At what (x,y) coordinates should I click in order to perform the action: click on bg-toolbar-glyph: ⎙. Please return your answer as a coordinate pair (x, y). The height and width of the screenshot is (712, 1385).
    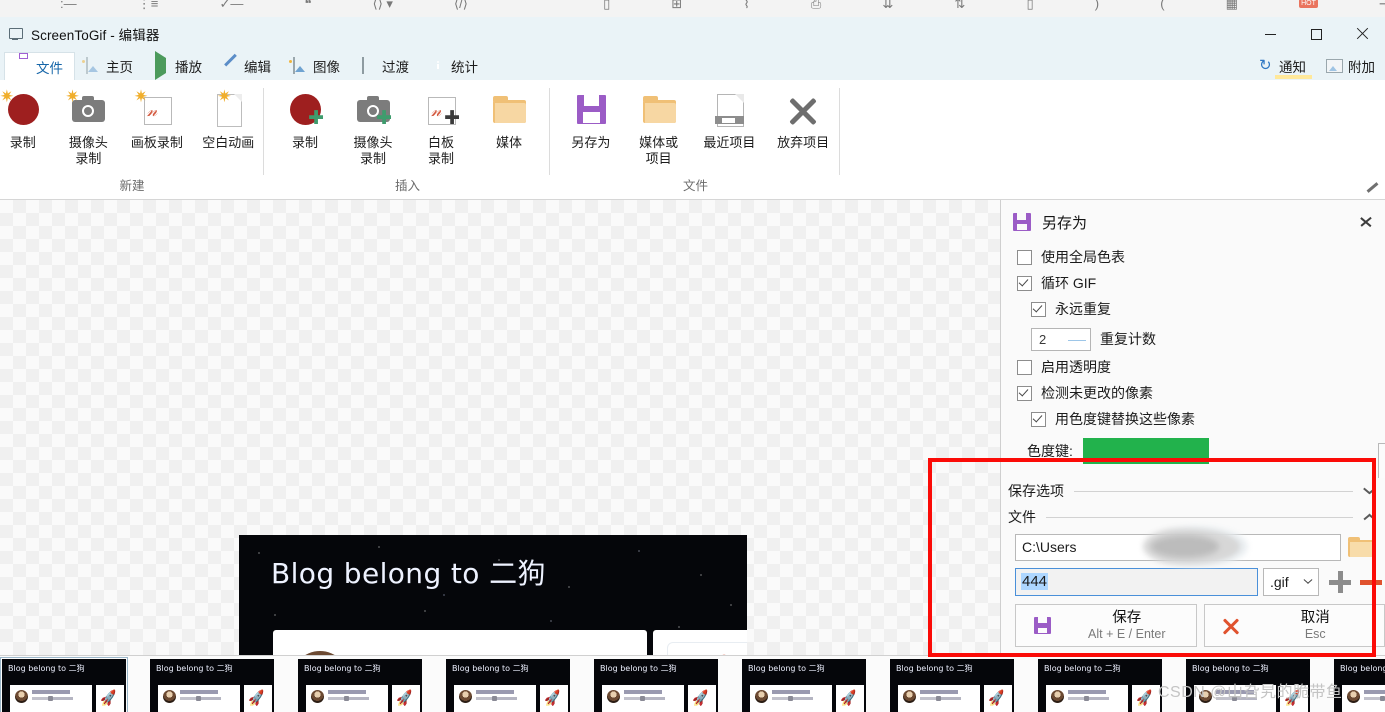
    Looking at the image, I should click on (816, 5).